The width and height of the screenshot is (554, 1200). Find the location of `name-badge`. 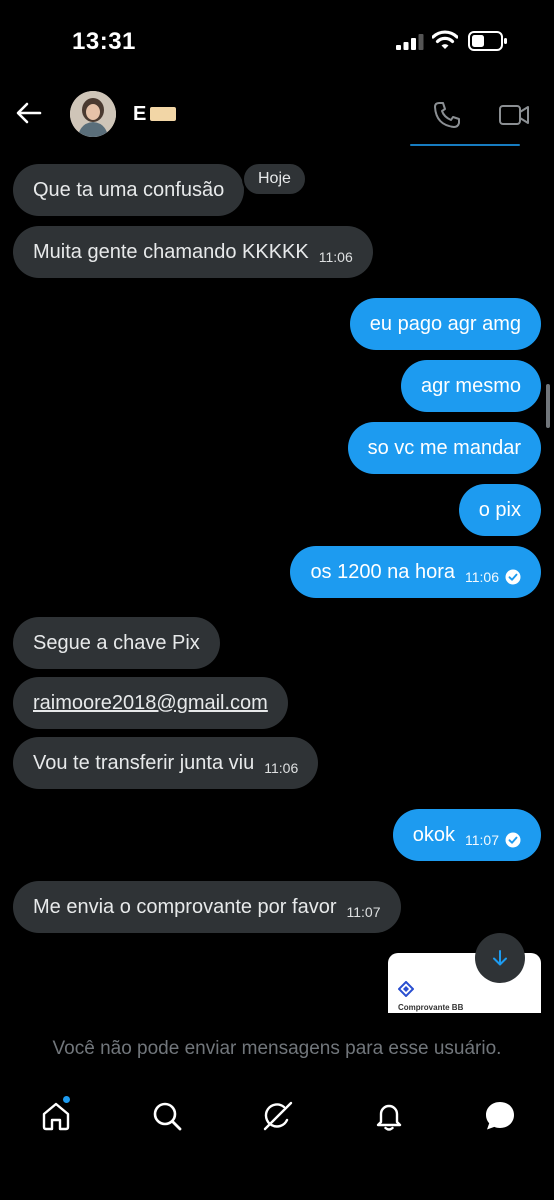

name-badge is located at coordinates (163, 114).